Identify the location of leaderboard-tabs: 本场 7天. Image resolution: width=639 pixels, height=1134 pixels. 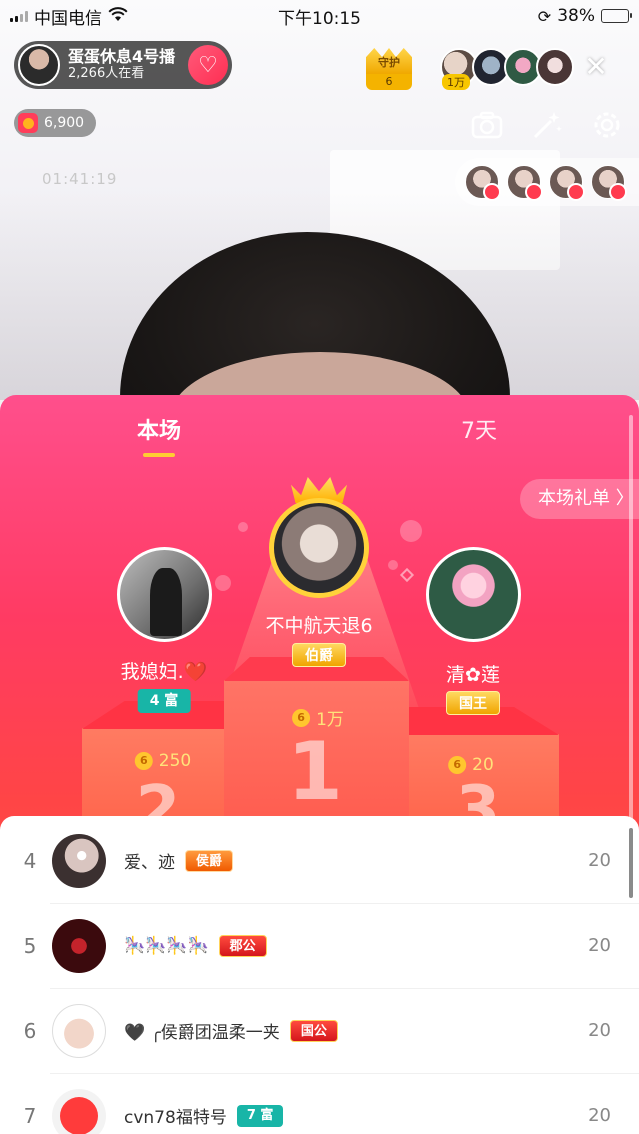
(319, 435).